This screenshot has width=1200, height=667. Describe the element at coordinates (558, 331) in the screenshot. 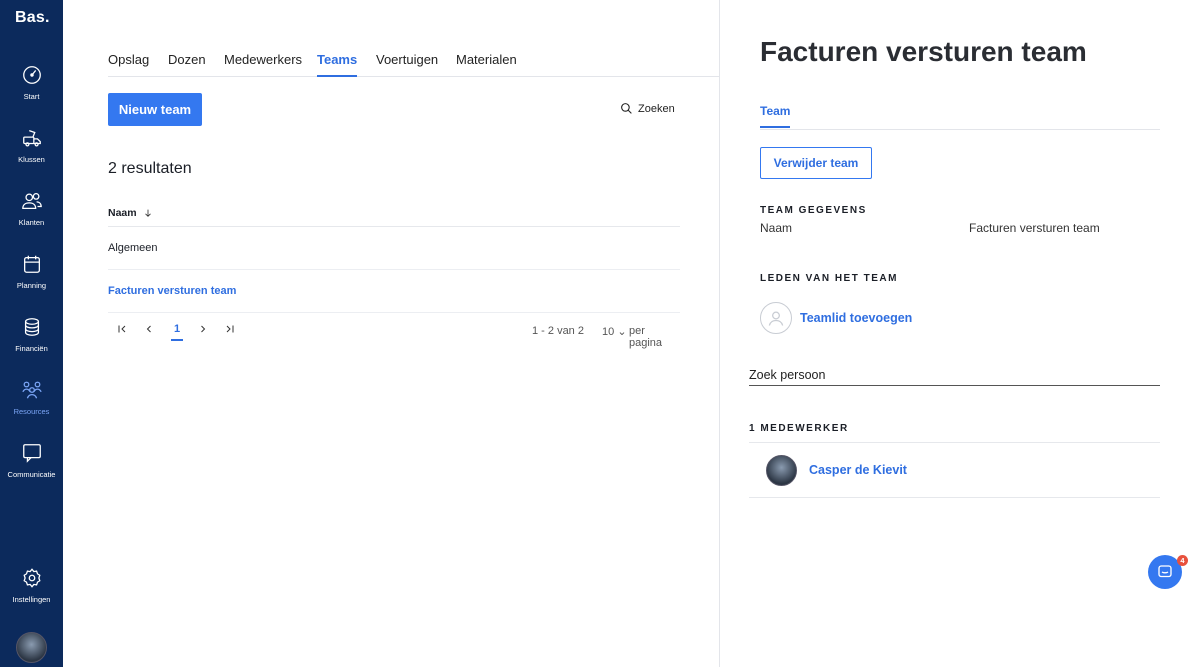

I see `page-range: 1 - 2 van 2` at that location.